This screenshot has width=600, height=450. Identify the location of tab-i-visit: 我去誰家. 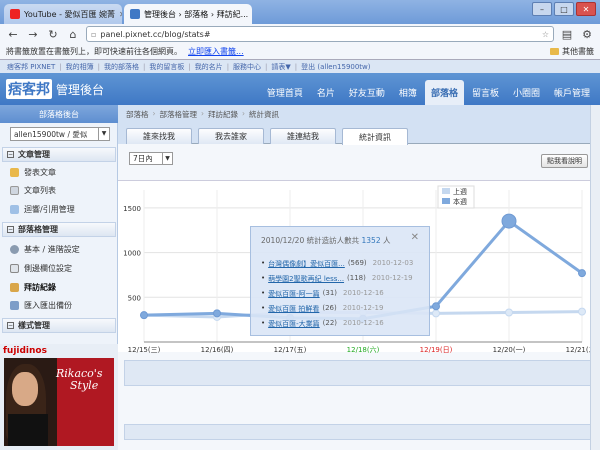
(231, 136).